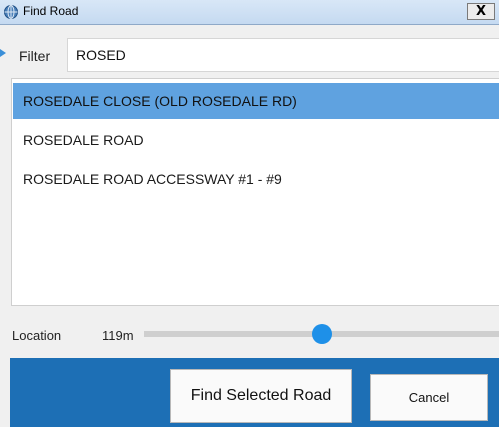 Image resolution: width=499 pixels, height=427 pixels. Describe the element at coordinates (256, 101) in the screenshot. I see `result-item-selected: ROSEDALE CLOSE (OLD ROSEDALE RD)` at that location.